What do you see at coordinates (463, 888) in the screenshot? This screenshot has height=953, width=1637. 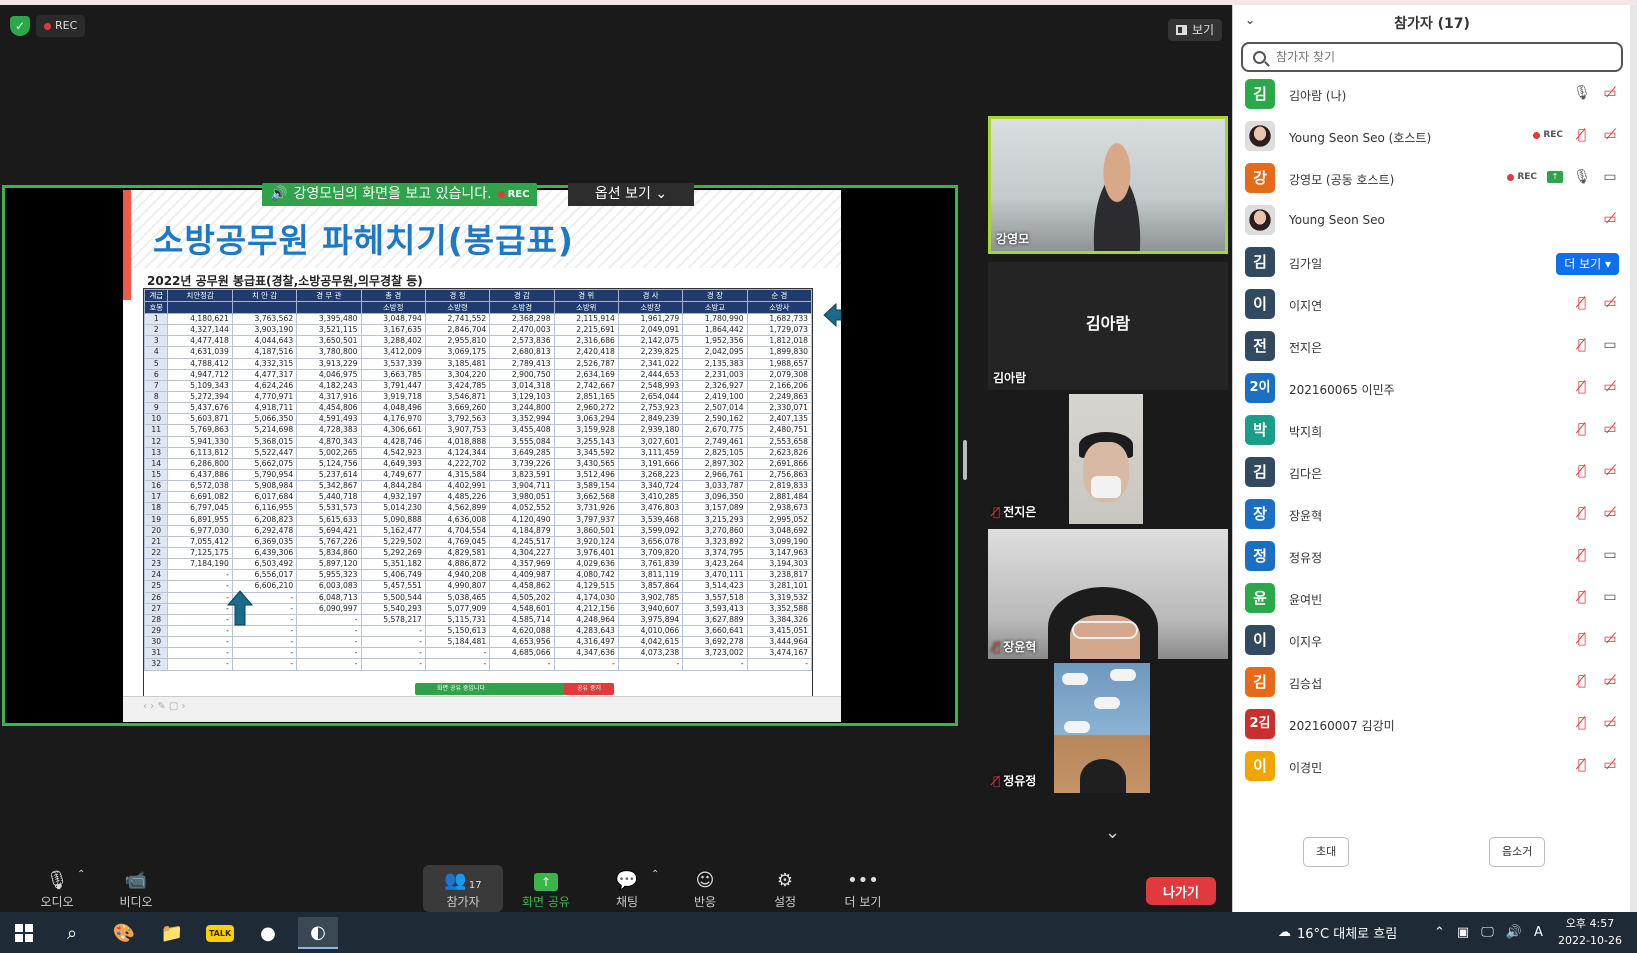 I see `participants-button: 👥 17 참가자` at bounding box center [463, 888].